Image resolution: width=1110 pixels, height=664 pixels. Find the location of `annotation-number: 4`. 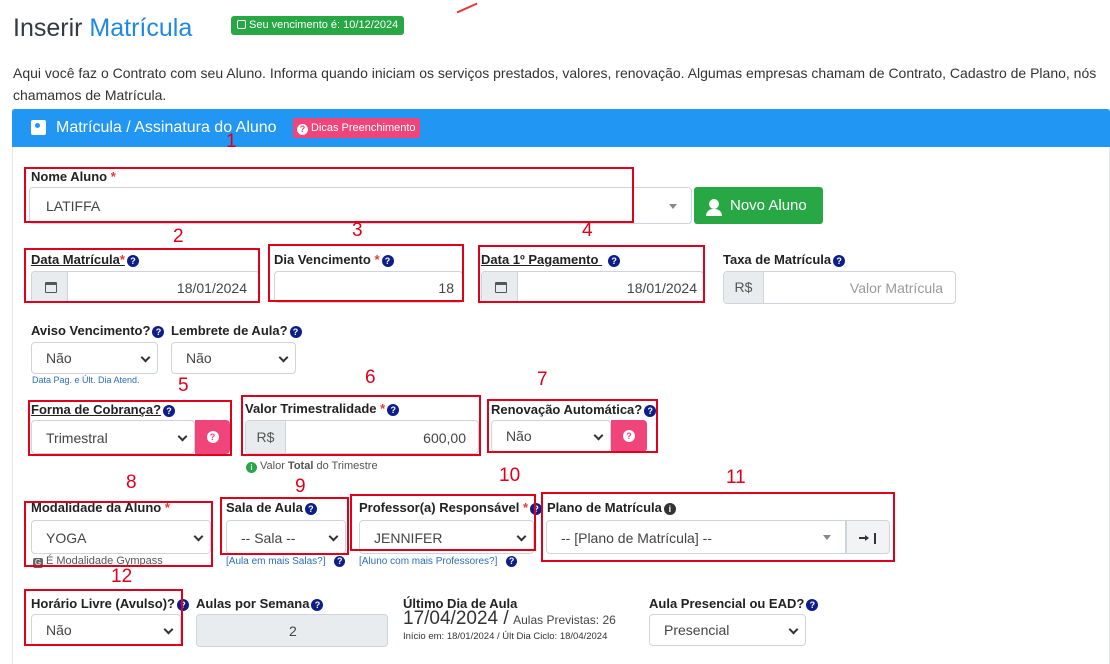

annotation-number: 4 is located at coordinates (587, 230).